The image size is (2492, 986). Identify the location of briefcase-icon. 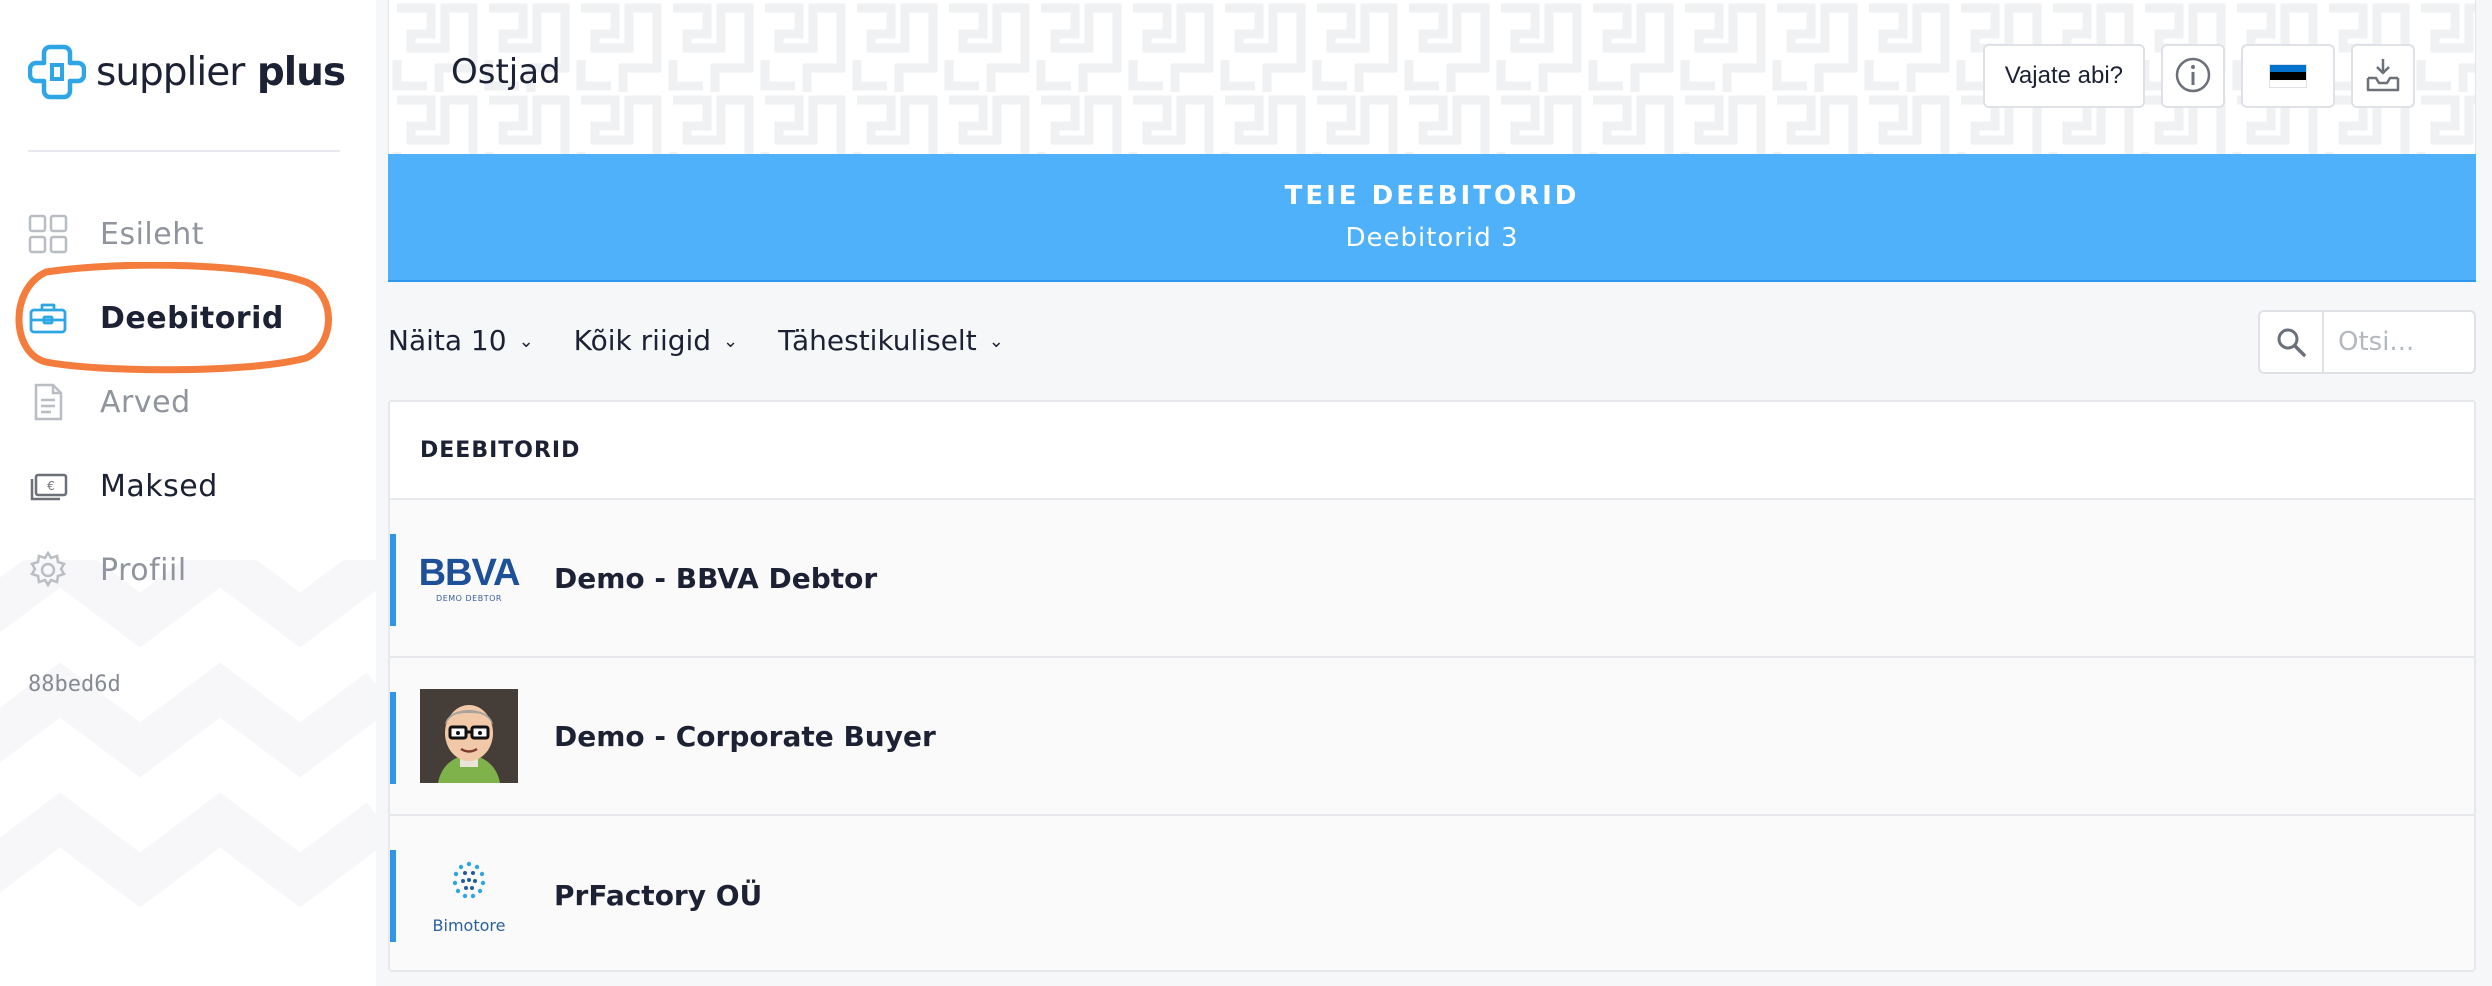
(48, 318).